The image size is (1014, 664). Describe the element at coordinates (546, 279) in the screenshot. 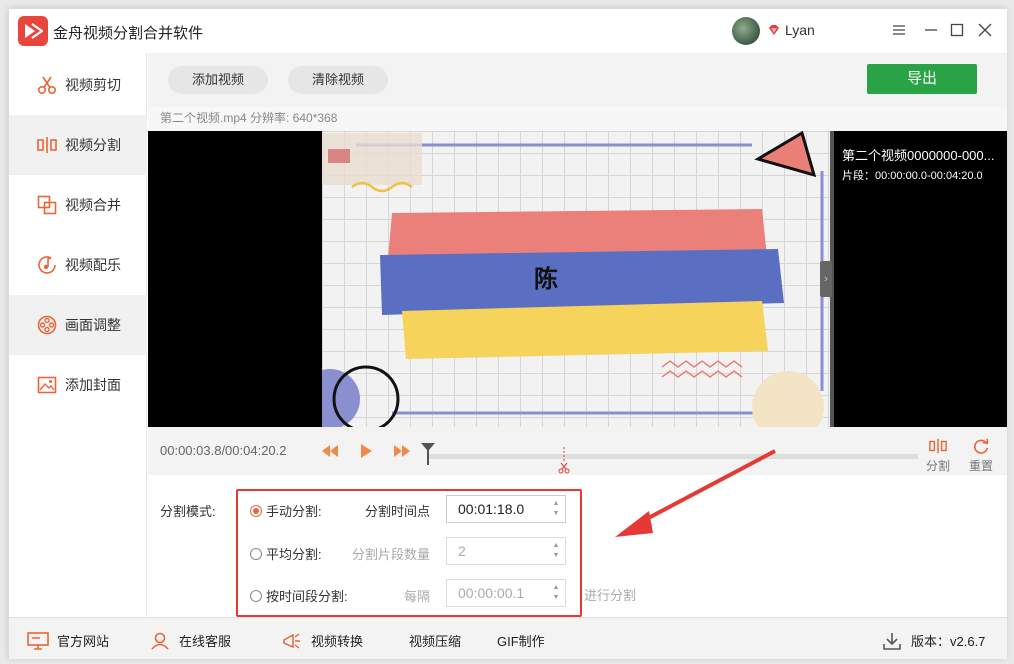

I see `video-overlay-text: 陈` at that location.